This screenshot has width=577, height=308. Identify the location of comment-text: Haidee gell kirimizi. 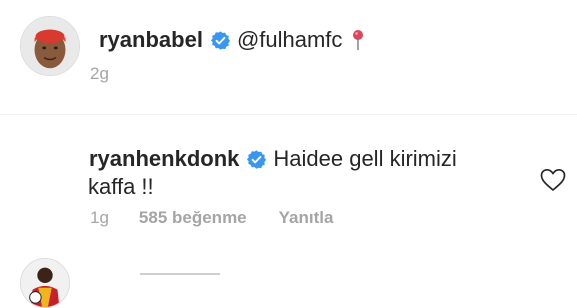
(365, 158).